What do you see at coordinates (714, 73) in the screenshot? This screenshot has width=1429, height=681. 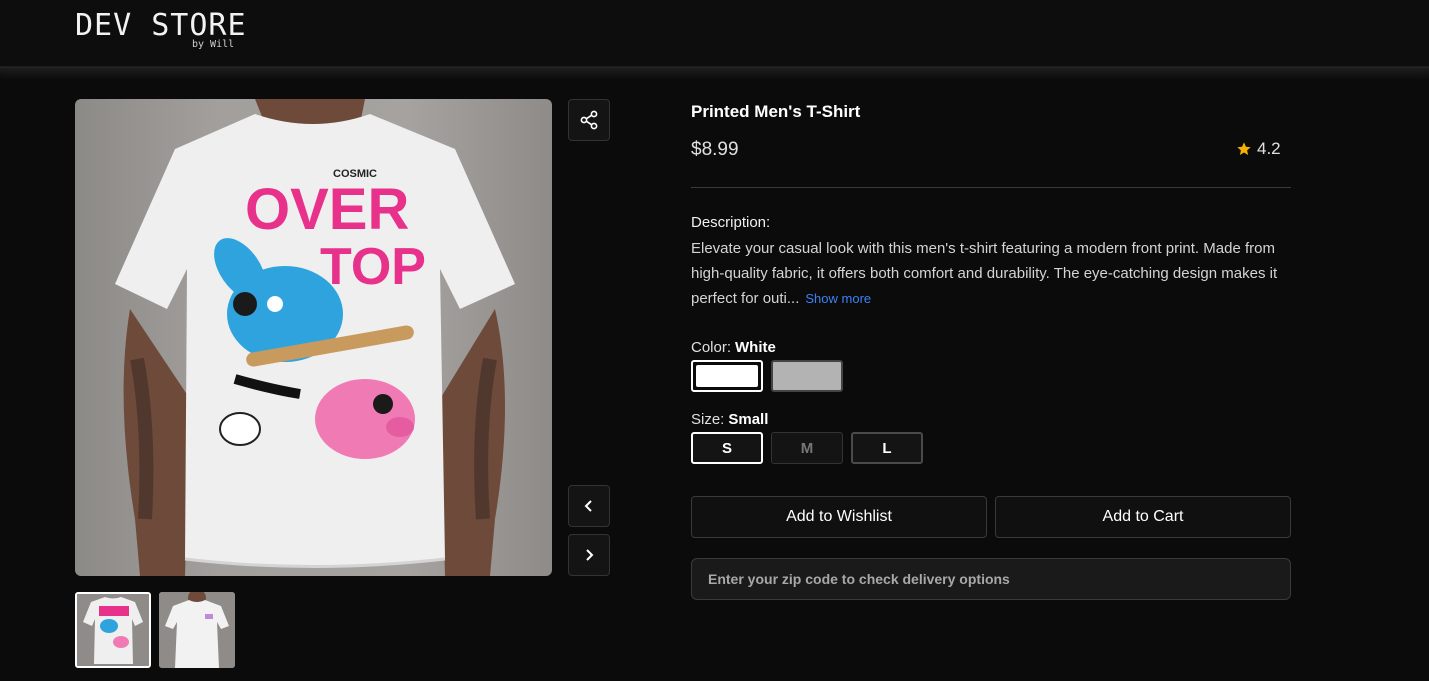 I see `header-shadow` at bounding box center [714, 73].